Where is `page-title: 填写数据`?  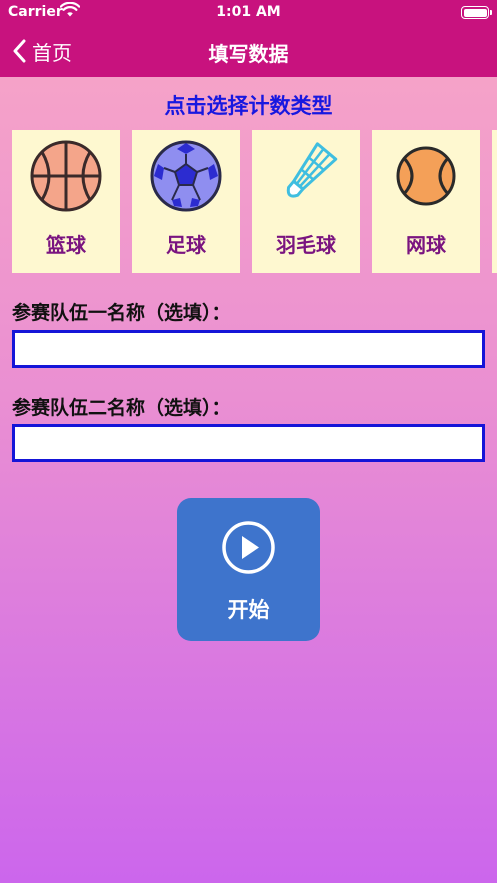
page-title: 填写数据 is located at coordinates (248, 54).